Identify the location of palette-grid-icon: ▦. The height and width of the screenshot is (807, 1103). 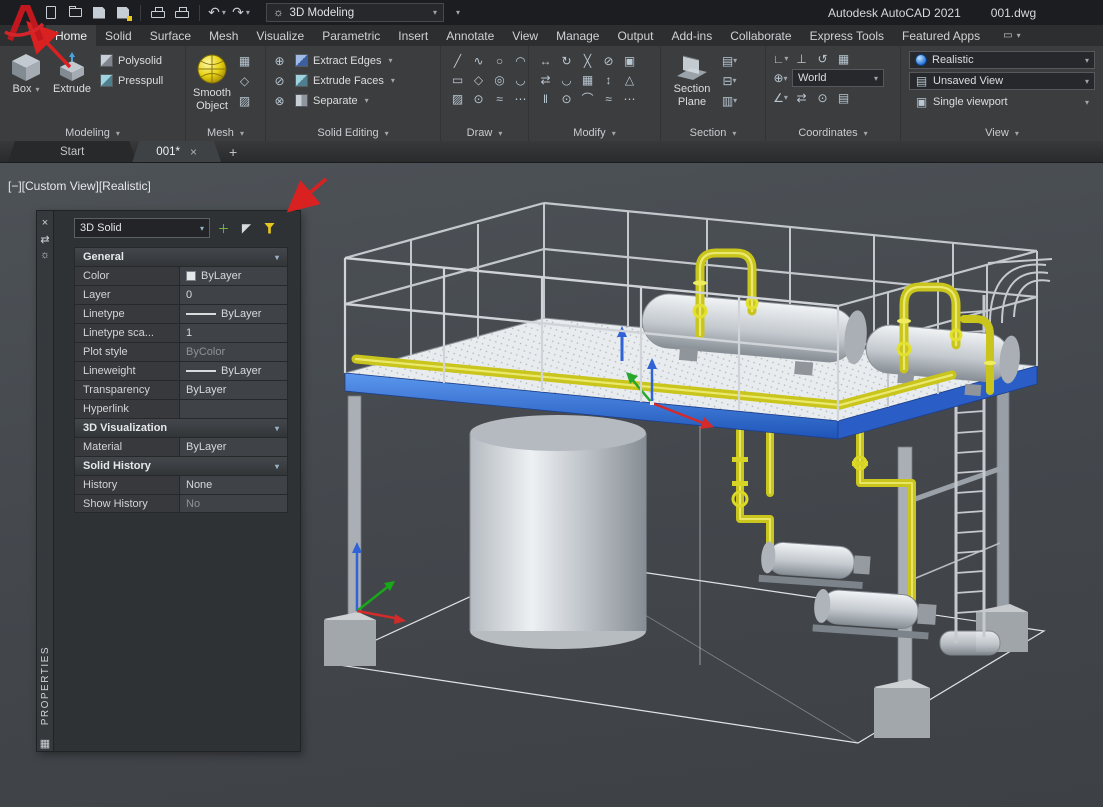
(45, 743).